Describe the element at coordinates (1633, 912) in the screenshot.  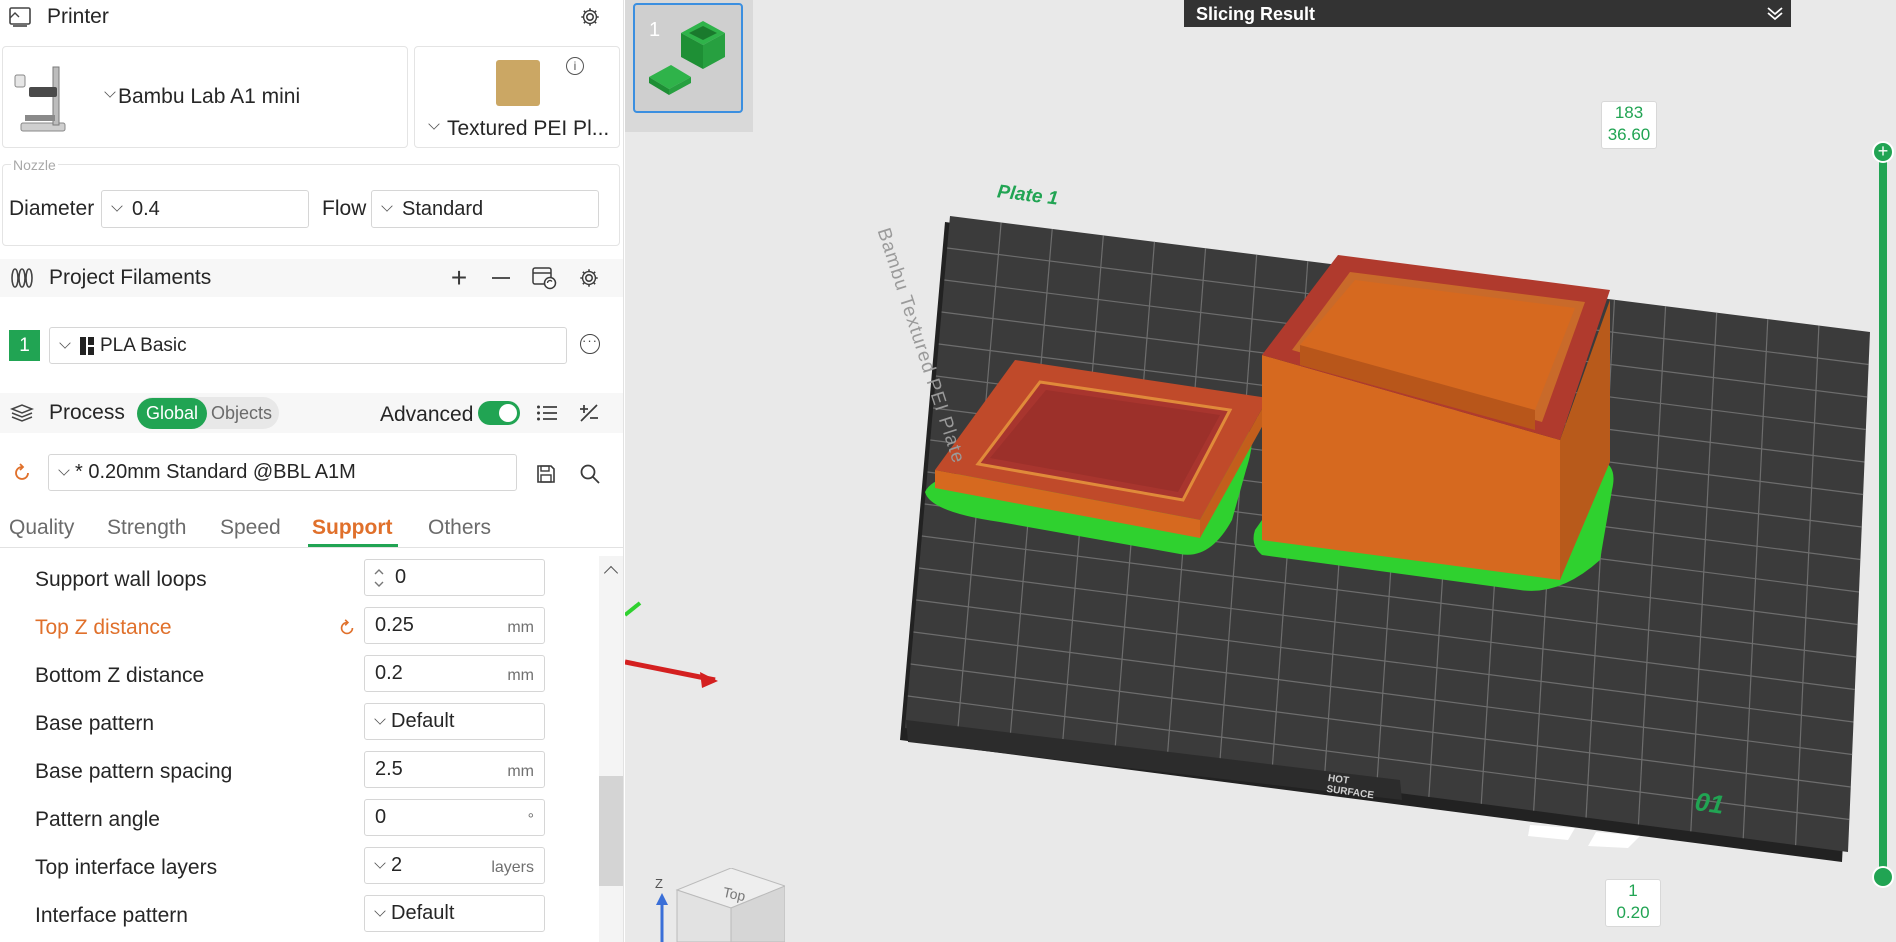
I see `bottom-layer-height: 0.20` at that location.